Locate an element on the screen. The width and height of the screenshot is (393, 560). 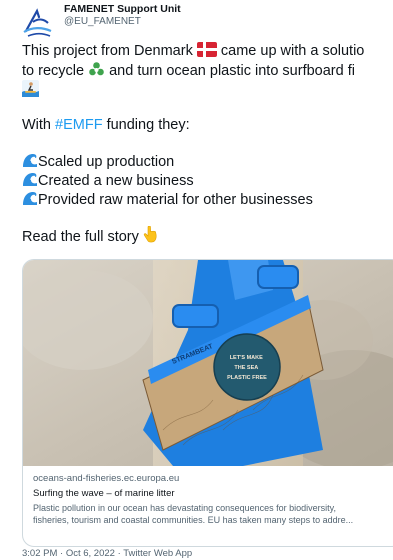
tweet-line: With #EMFF funding they: is located at coordinates (106, 125).